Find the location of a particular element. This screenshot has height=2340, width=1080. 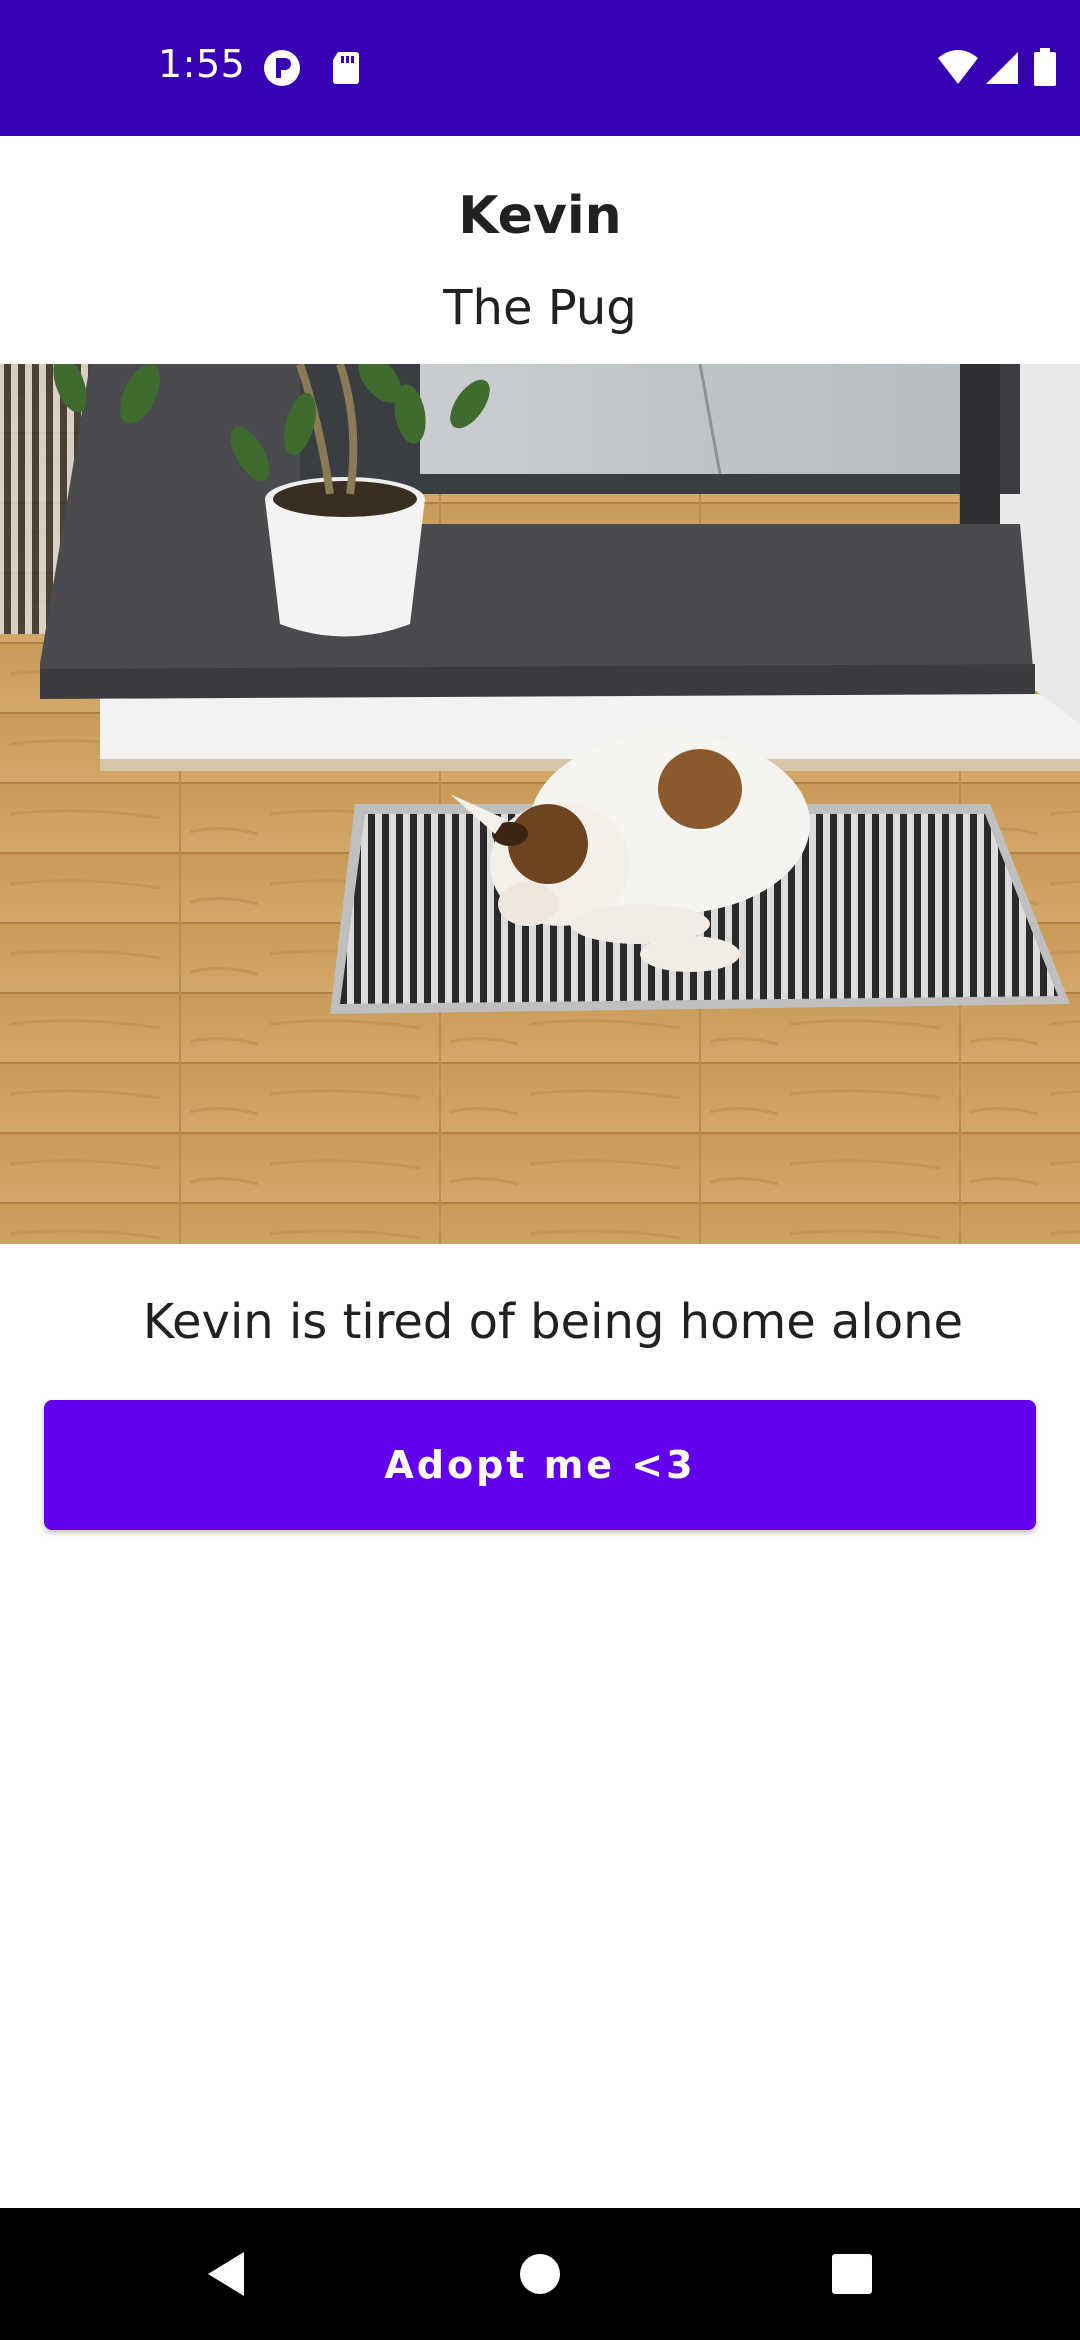

pet-breed: The Pug is located at coordinates (540, 308).